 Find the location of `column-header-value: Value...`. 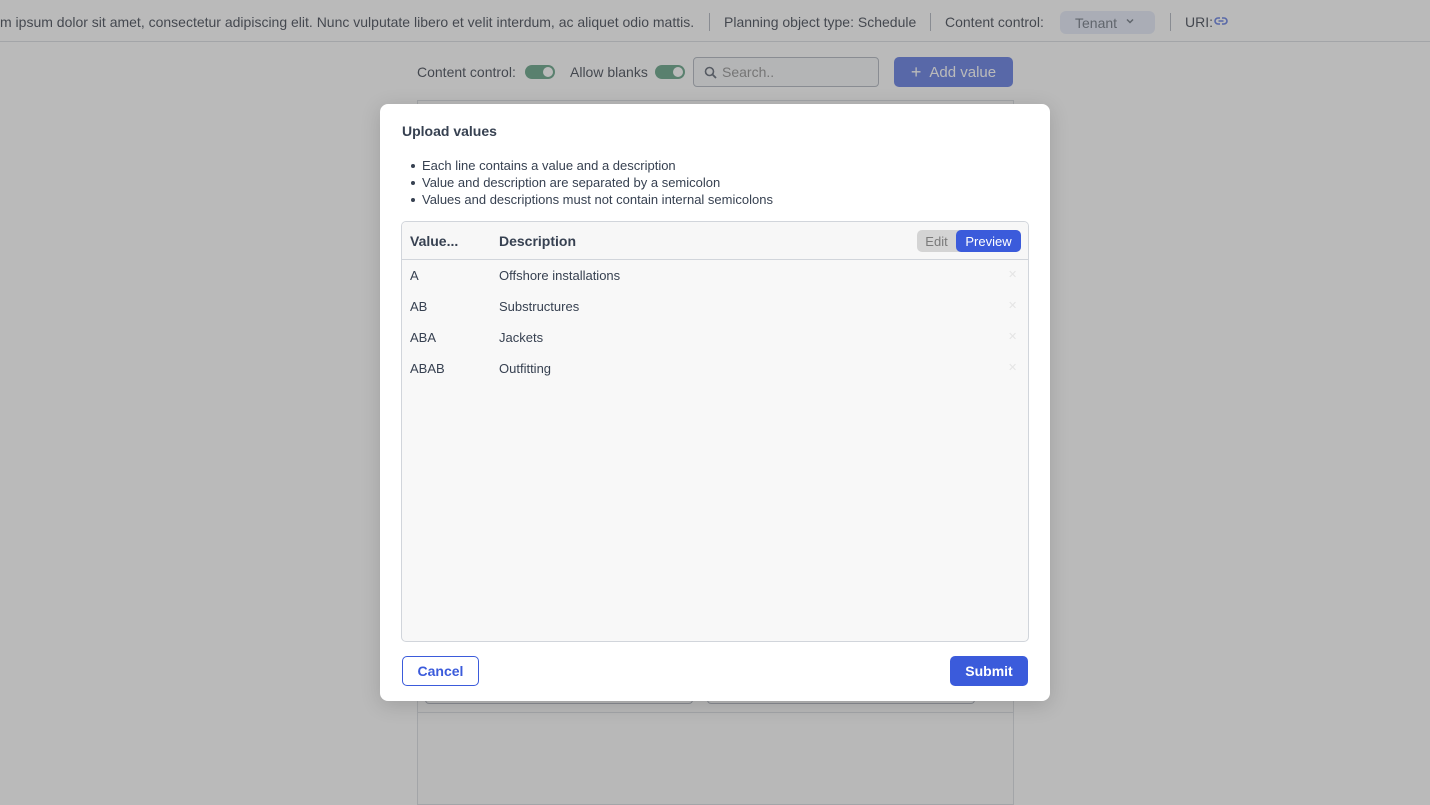

column-header-value: Value... is located at coordinates (434, 241).